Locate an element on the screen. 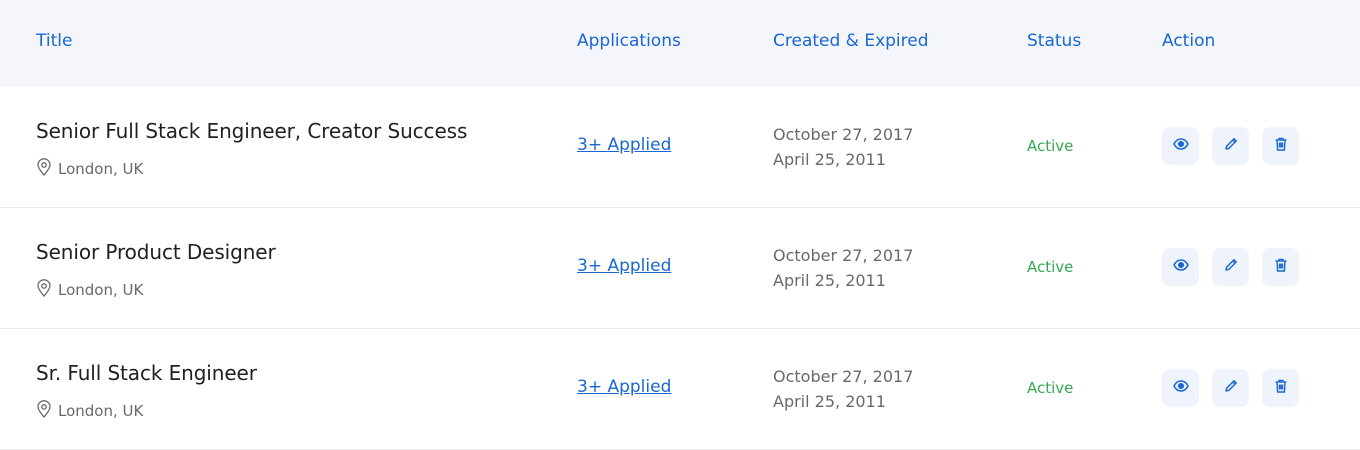 The width and height of the screenshot is (1360, 450). job-cell: Senior Product Designer London, UK is located at coordinates (156, 270).